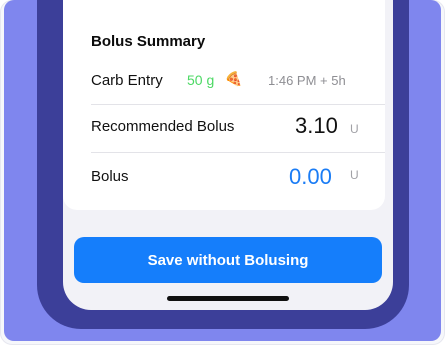 Image resolution: width=445 pixels, height=345 pixels. What do you see at coordinates (354, 129) in the screenshot?
I see `recommended-bolus-unit: U` at bounding box center [354, 129].